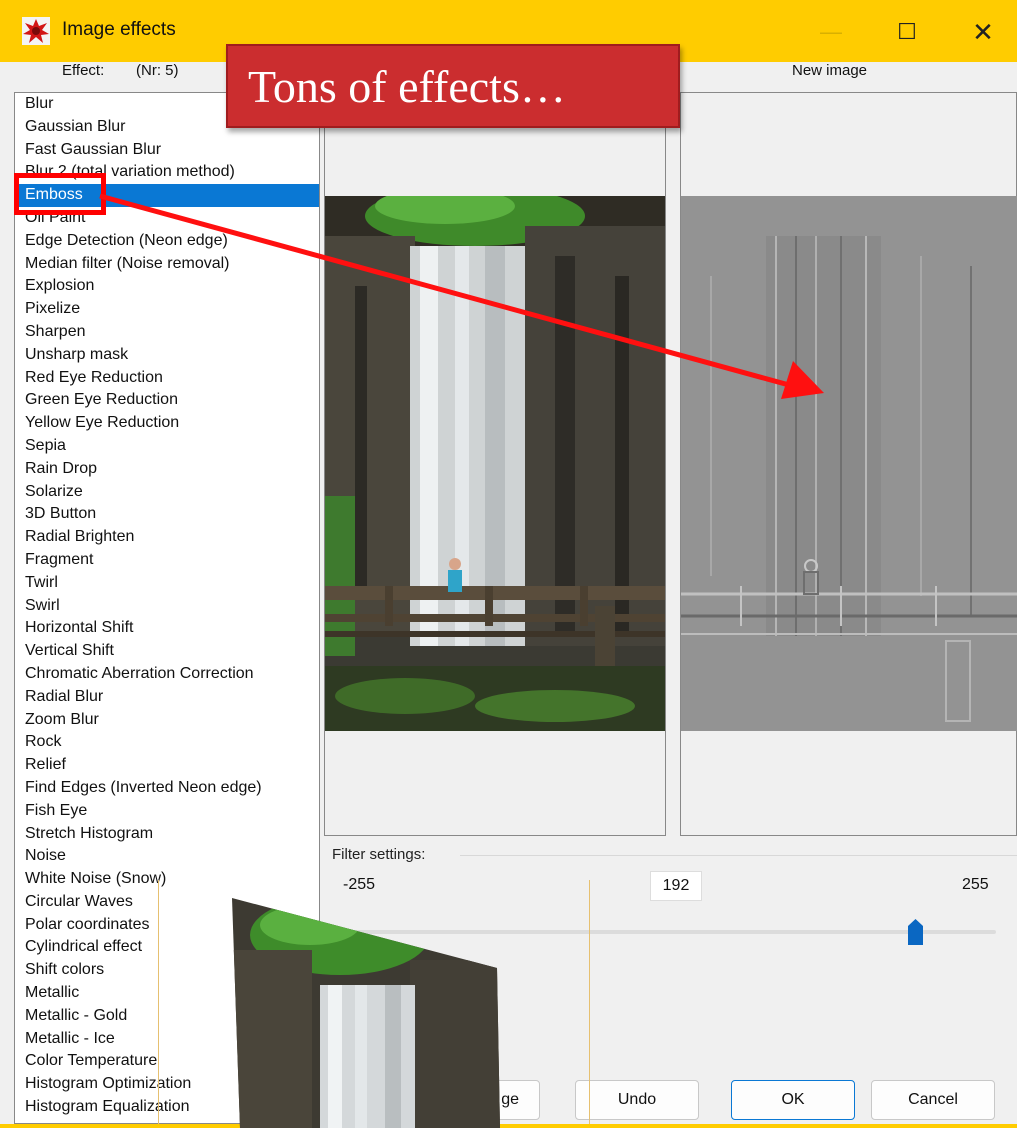 This screenshot has height=1128, width=1017. I want to click on effect-list-item: Metallic - Gold, so click(167, 1016).